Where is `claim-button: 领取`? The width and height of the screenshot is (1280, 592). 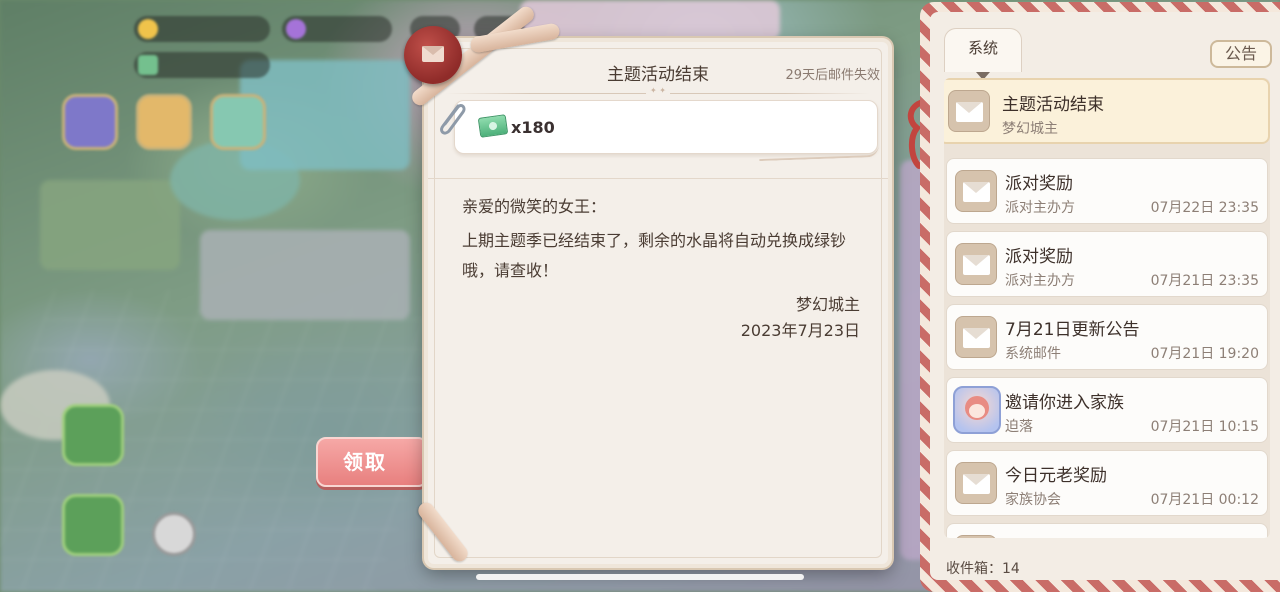
claim-button: 领取 is located at coordinates (372, 462).